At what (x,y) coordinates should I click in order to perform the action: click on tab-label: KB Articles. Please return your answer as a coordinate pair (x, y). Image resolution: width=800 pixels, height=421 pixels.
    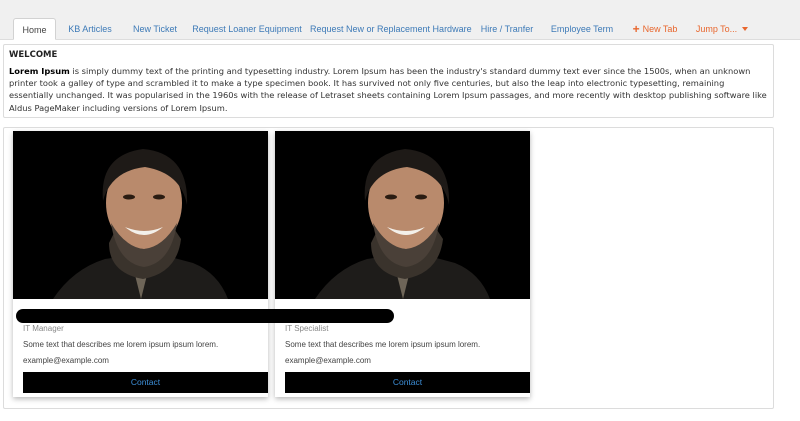
    Looking at the image, I should click on (90, 29).